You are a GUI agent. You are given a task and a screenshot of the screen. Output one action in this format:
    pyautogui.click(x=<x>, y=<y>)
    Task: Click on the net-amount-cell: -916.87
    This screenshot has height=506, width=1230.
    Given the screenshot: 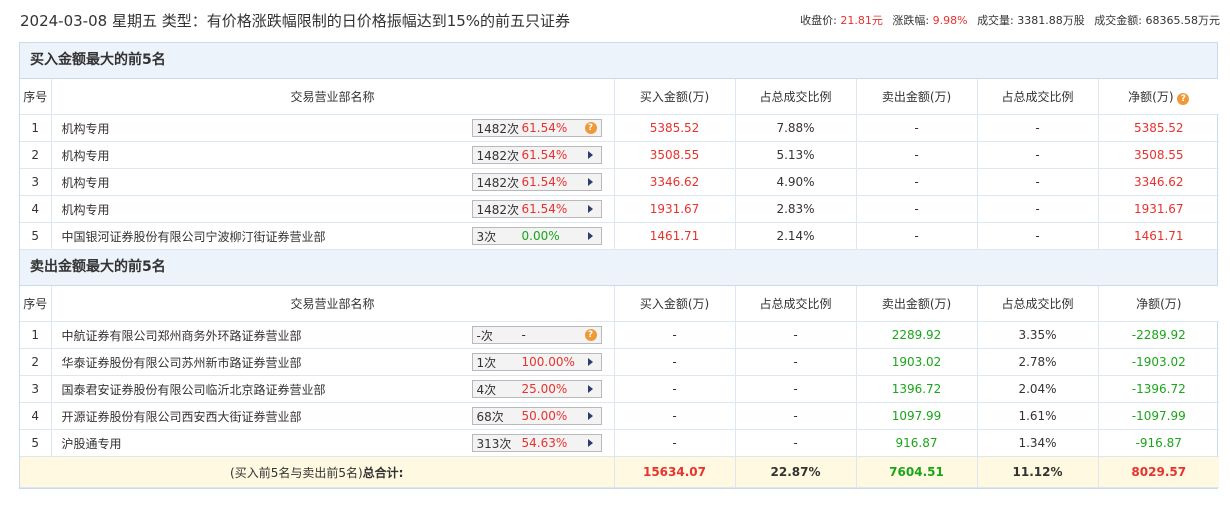 What is the action you would take?
    pyautogui.click(x=1158, y=443)
    